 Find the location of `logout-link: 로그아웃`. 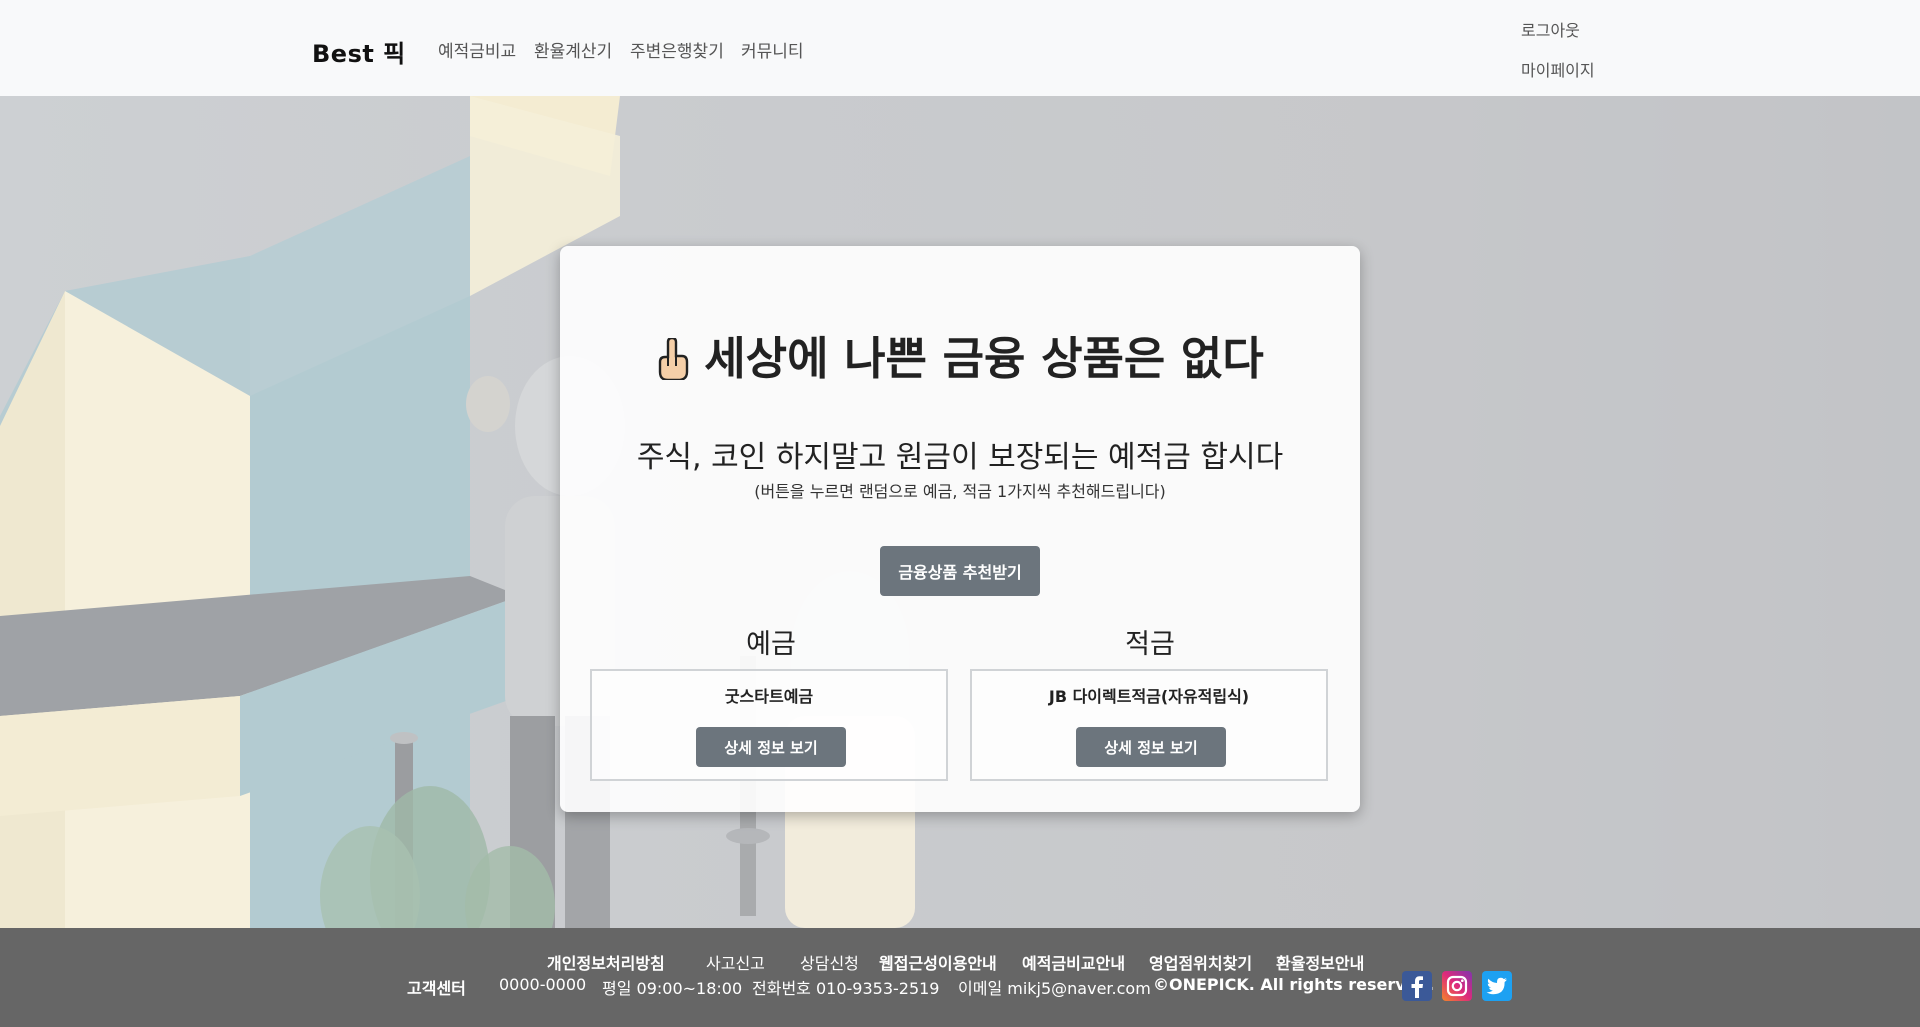

logout-link: 로그아웃 is located at coordinates (1550, 29).